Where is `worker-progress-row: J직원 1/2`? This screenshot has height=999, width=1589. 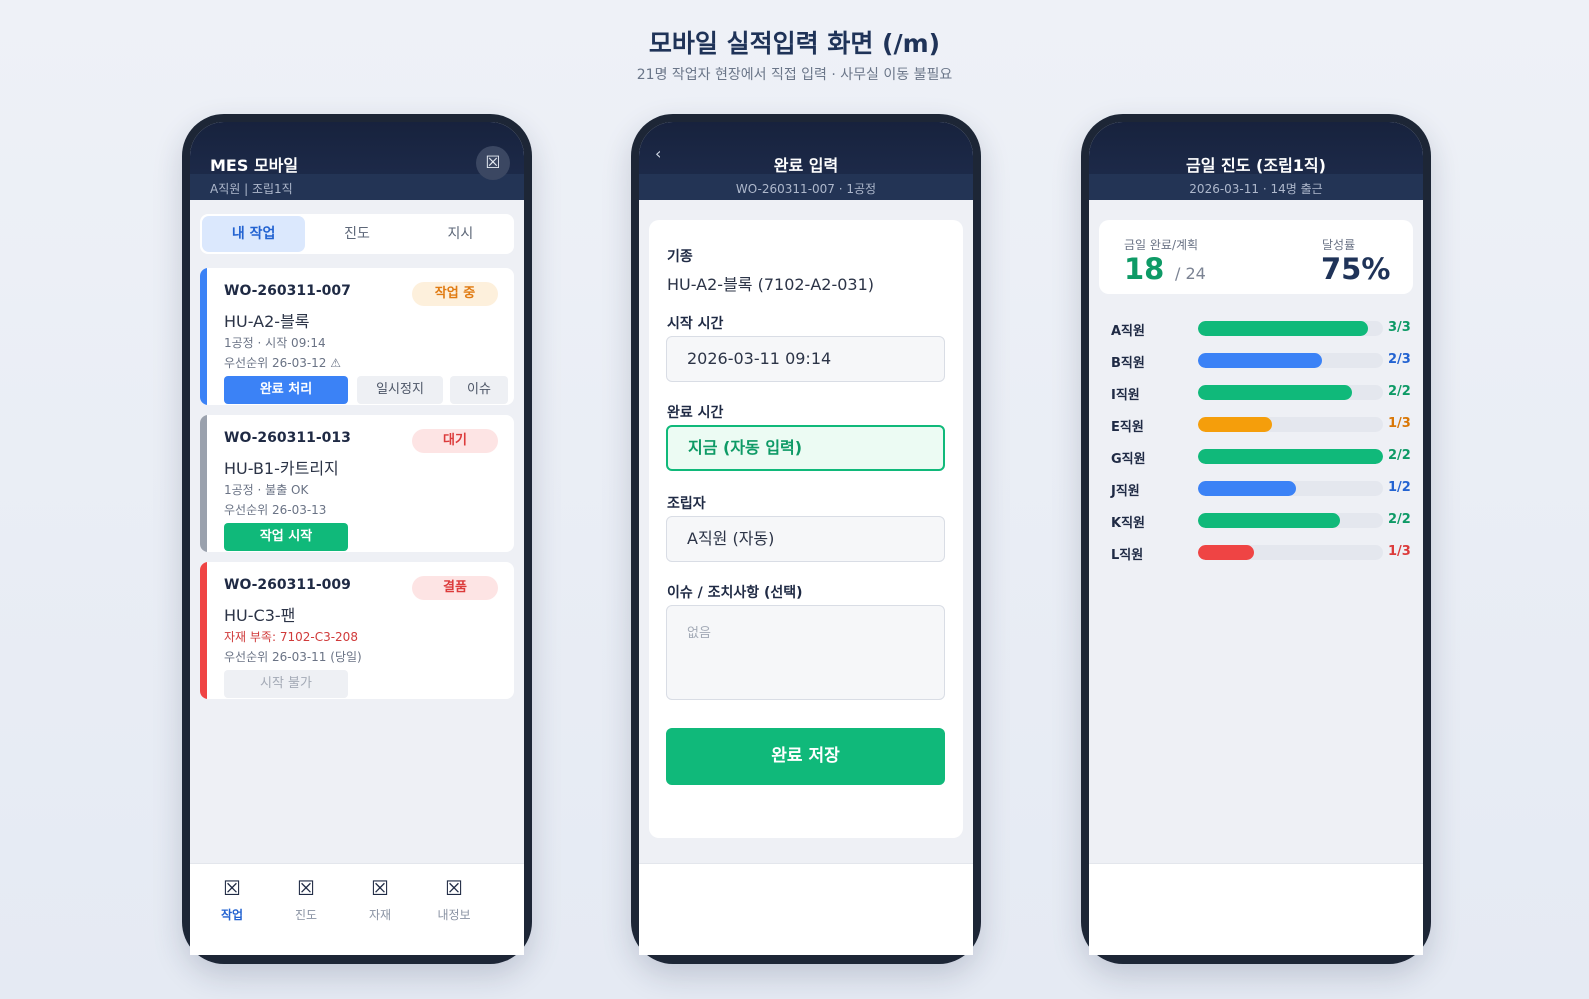
worker-progress-row: J직원 1/2 is located at coordinates (1261, 488).